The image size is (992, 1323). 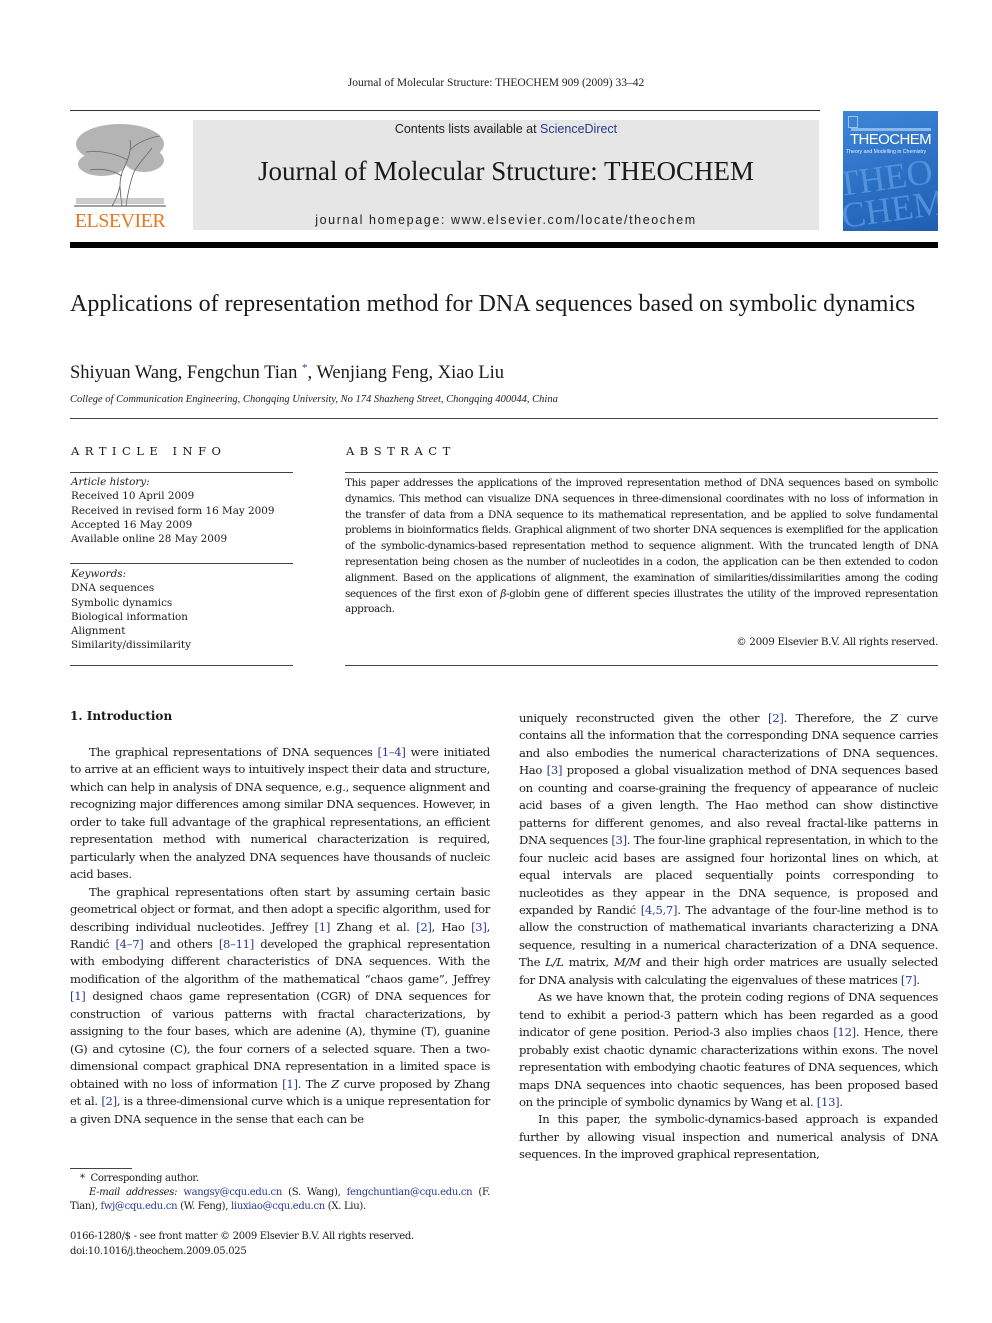 What do you see at coordinates (110, 482) in the screenshot?
I see `history-label: Article history:` at bounding box center [110, 482].